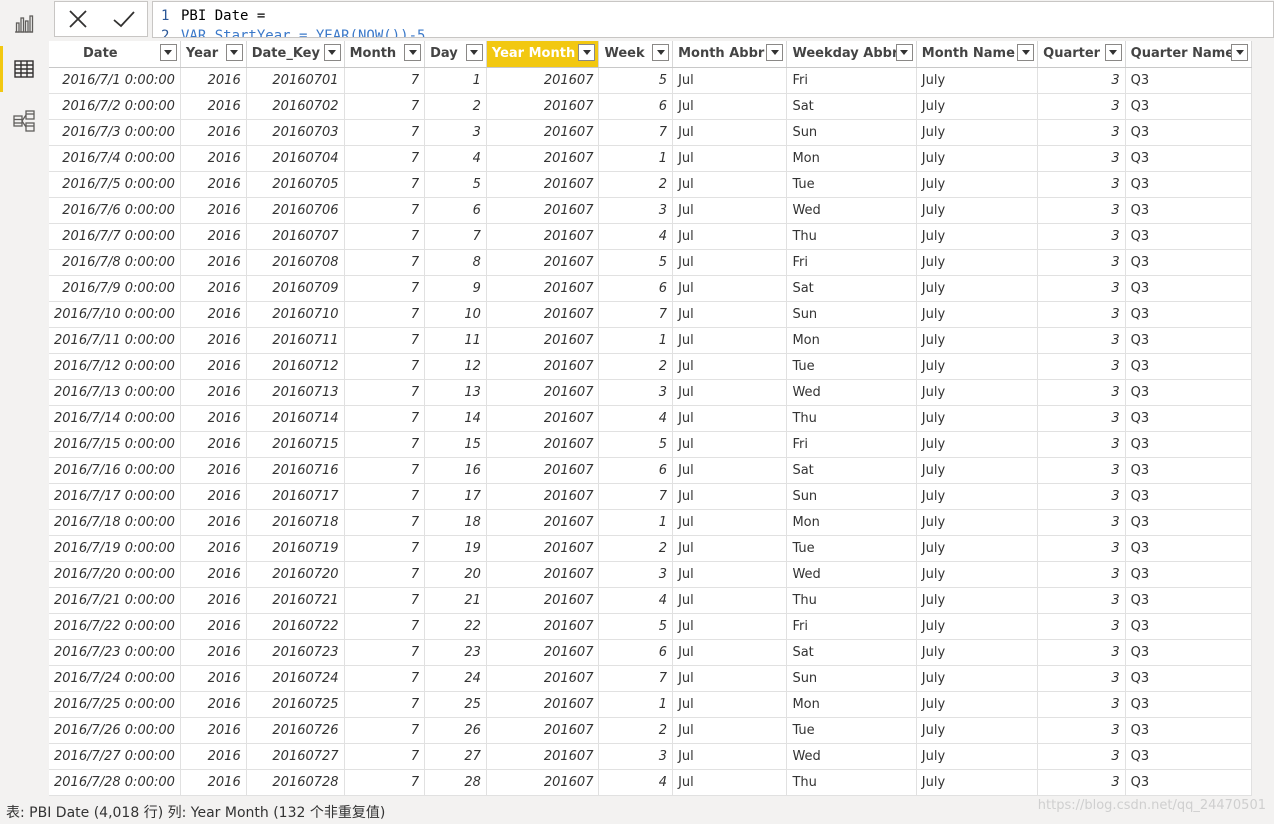  I want to click on table-cell: 2016/7/13 0:00:00, so click(115, 392).